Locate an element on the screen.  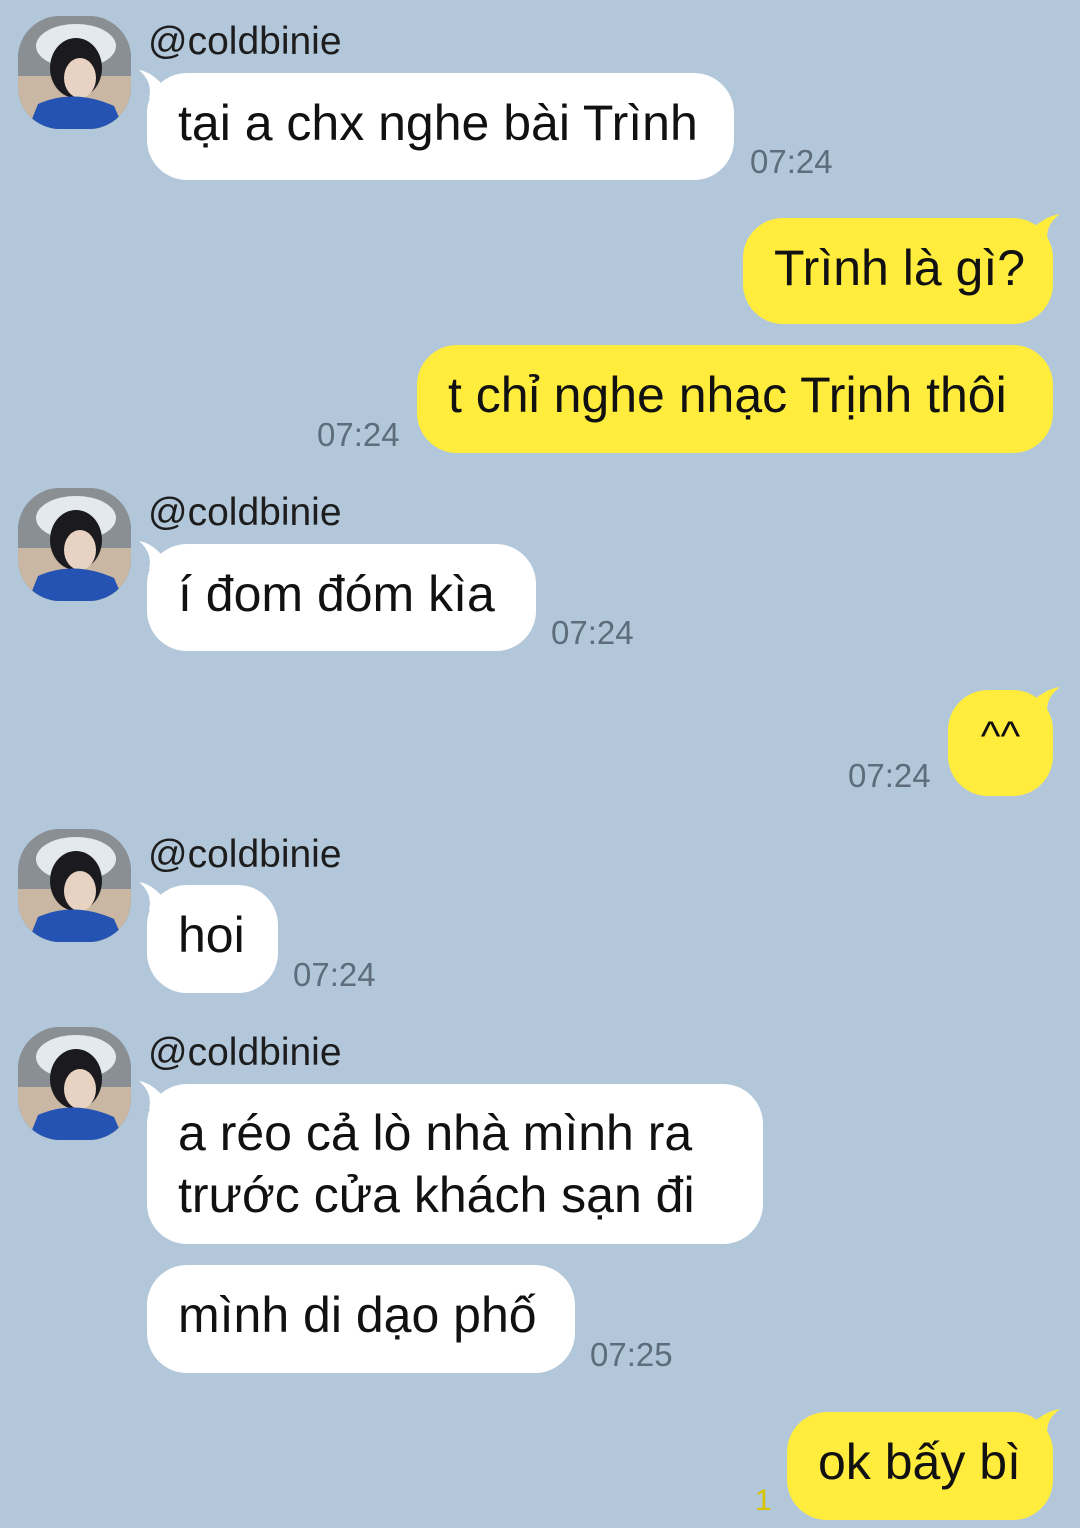
unread-count-badge: 1 is located at coordinates (763, 1500).